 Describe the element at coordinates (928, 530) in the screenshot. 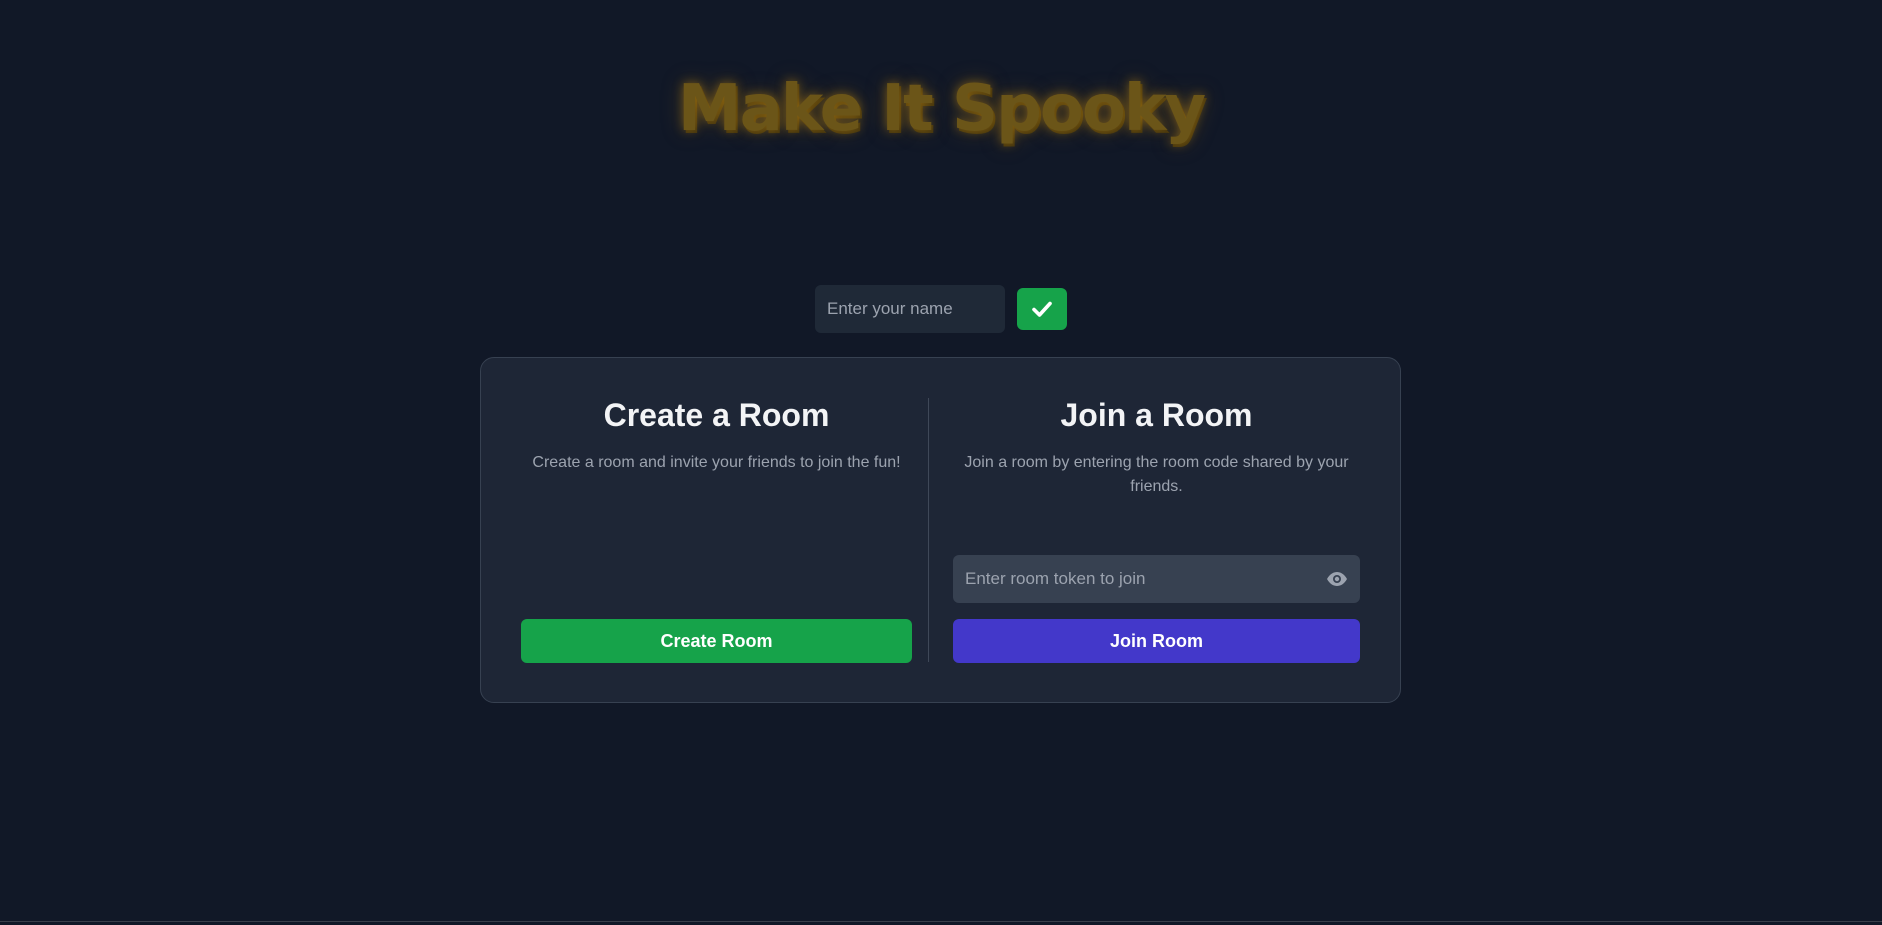

I see `panel-divider` at that location.